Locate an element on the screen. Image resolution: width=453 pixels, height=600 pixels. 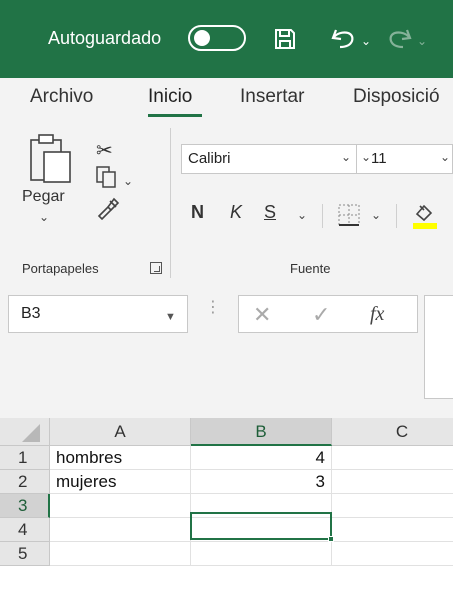
font-size-increase-chevron-icon: ⌄ is located at coordinates (445, 157).